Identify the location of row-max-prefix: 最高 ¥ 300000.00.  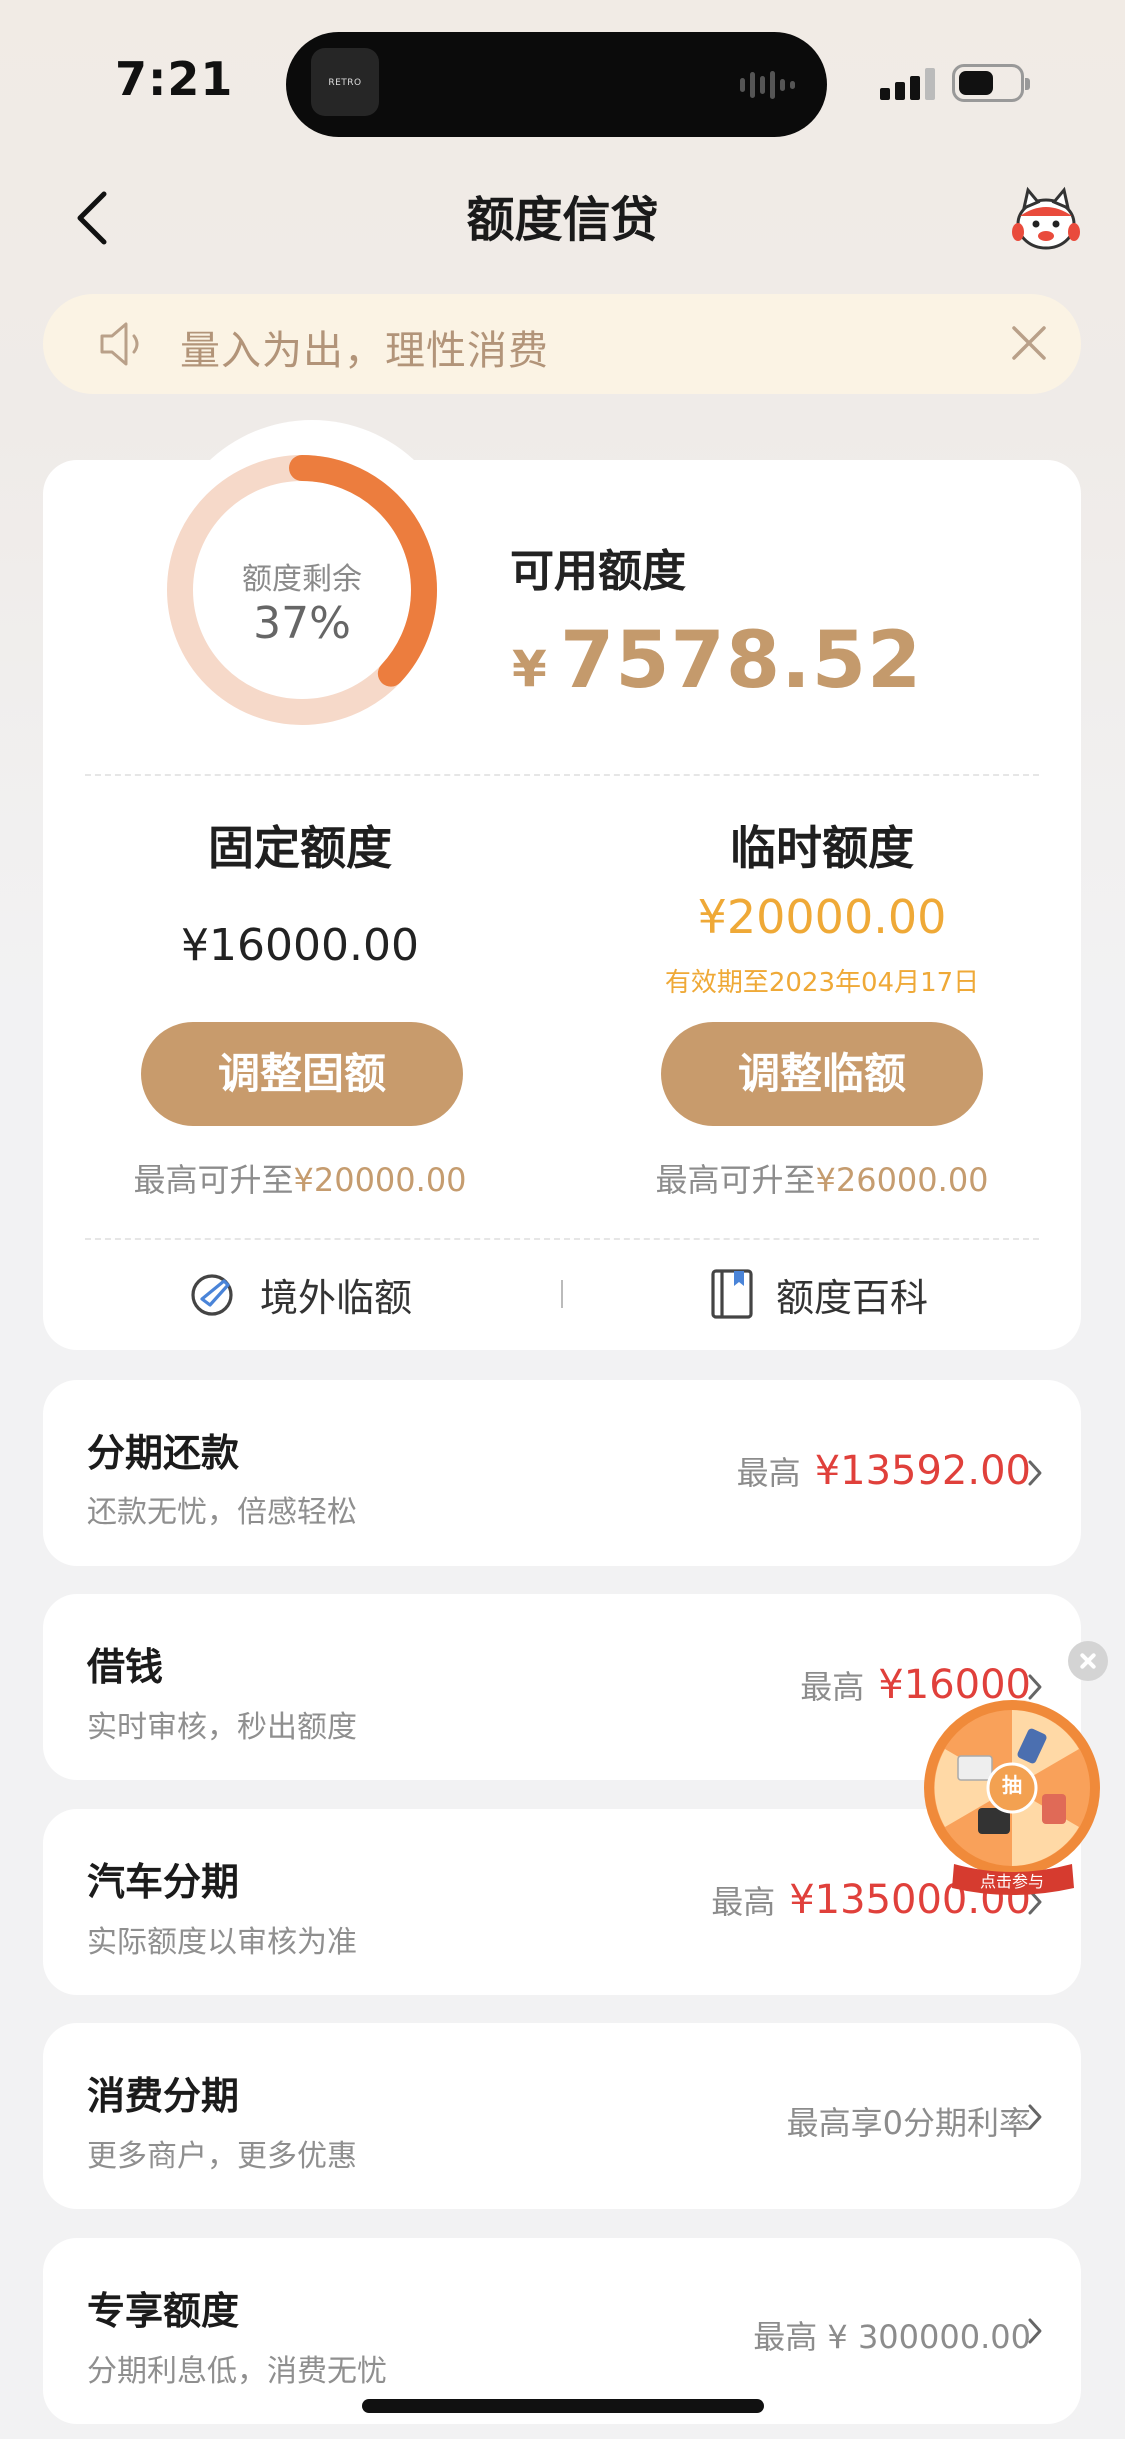
(892, 2337).